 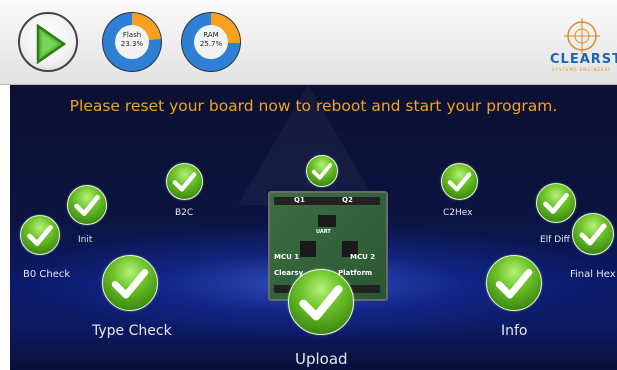 What do you see at coordinates (514, 283) in the screenshot?
I see `info-status-icon` at bounding box center [514, 283].